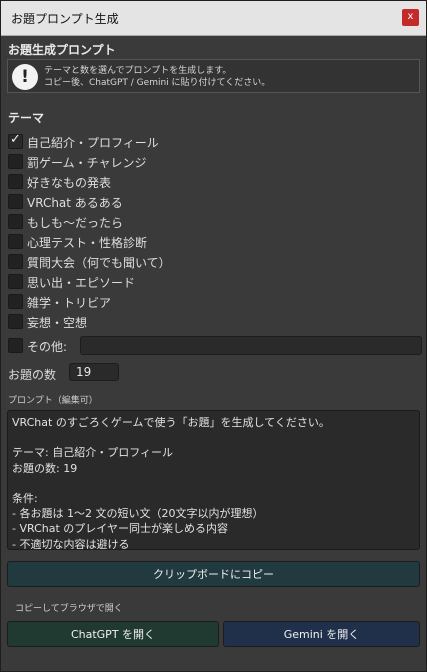 This screenshot has height=672, width=427. What do you see at coordinates (53, 401) in the screenshot?
I see `prompt-label: プロンプト（編集可）` at bounding box center [53, 401].